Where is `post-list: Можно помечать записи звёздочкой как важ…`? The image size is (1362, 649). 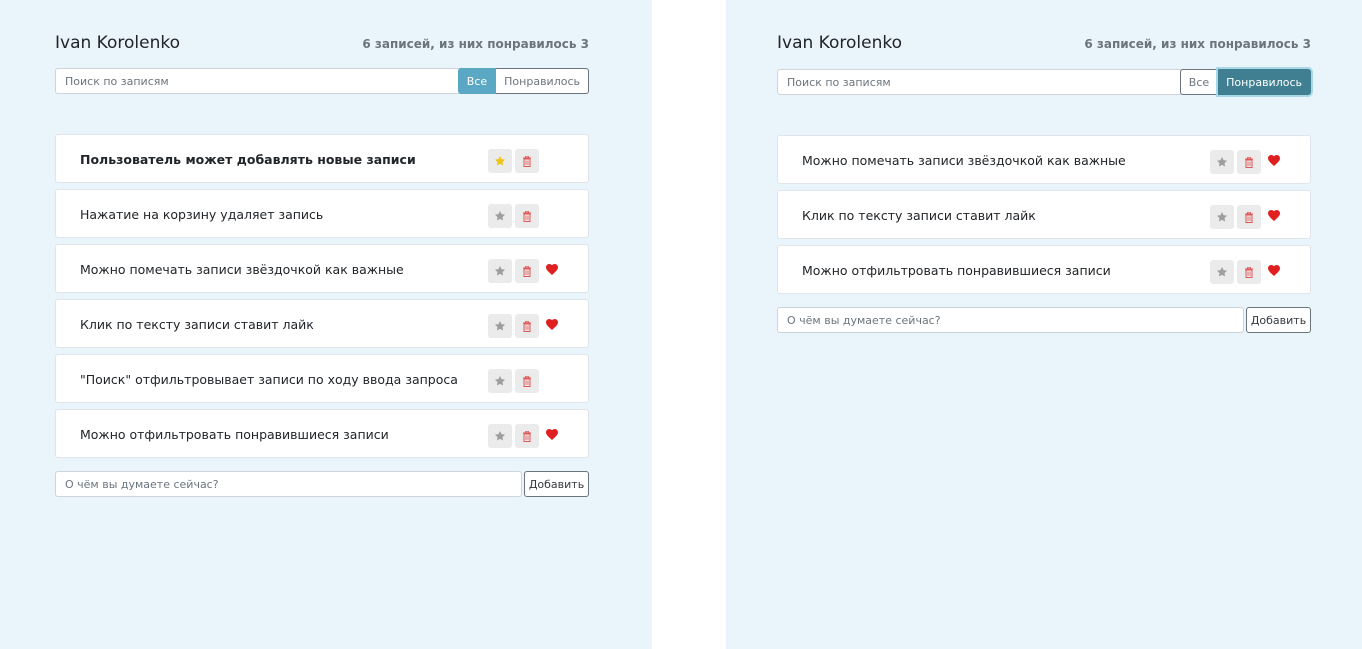
post-list: Можно помечать записи звёздочкой как важ… is located at coordinates (1044, 217).